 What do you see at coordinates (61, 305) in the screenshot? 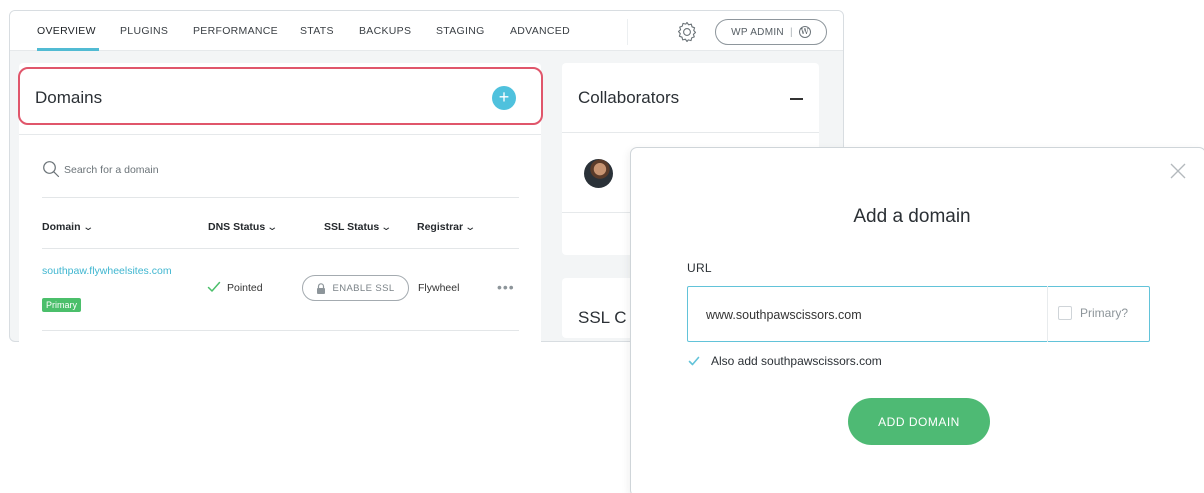
I see `primary-badge: Primary` at bounding box center [61, 305].